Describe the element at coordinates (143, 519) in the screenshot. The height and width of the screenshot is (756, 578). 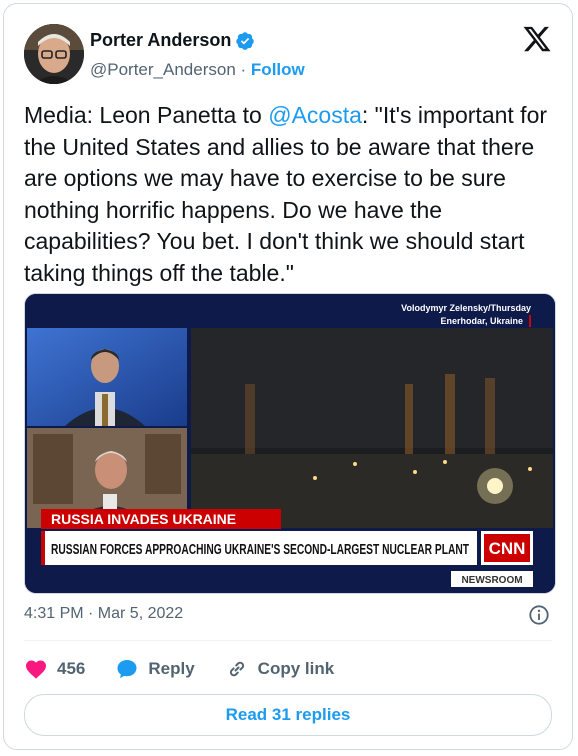
I see `breaking-banner: RUSSIA INVADES UKRAINE` at that location.